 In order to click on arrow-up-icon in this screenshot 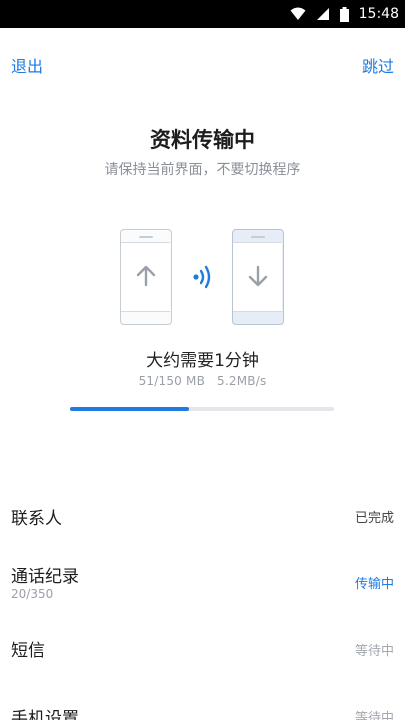, I will do `click(146, 276)`.